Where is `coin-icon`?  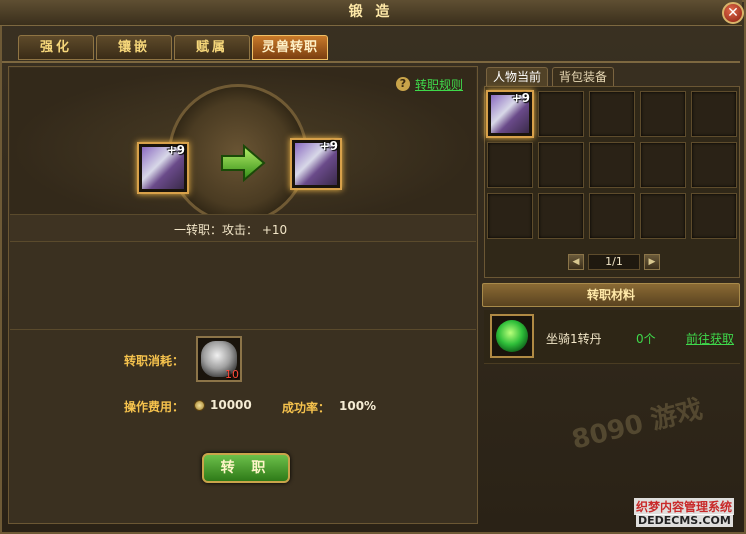 coin-icon is located at coordinates (199, 405).